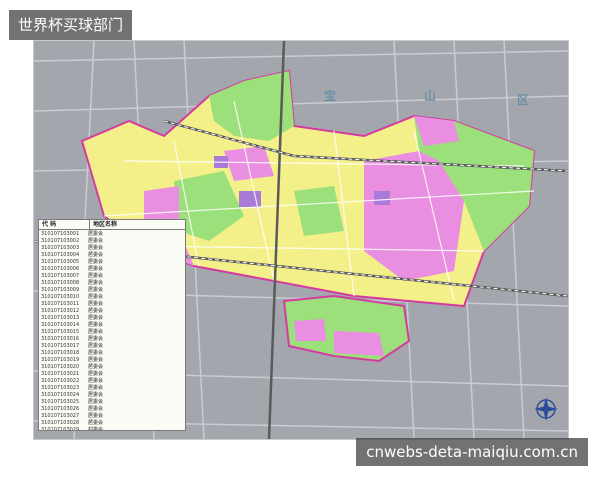 This screenshot has width=600, height=480. Describe the element at coordinates (60, 360) in the screenshot. I see `legend-row-code: 310107103019` at that location.